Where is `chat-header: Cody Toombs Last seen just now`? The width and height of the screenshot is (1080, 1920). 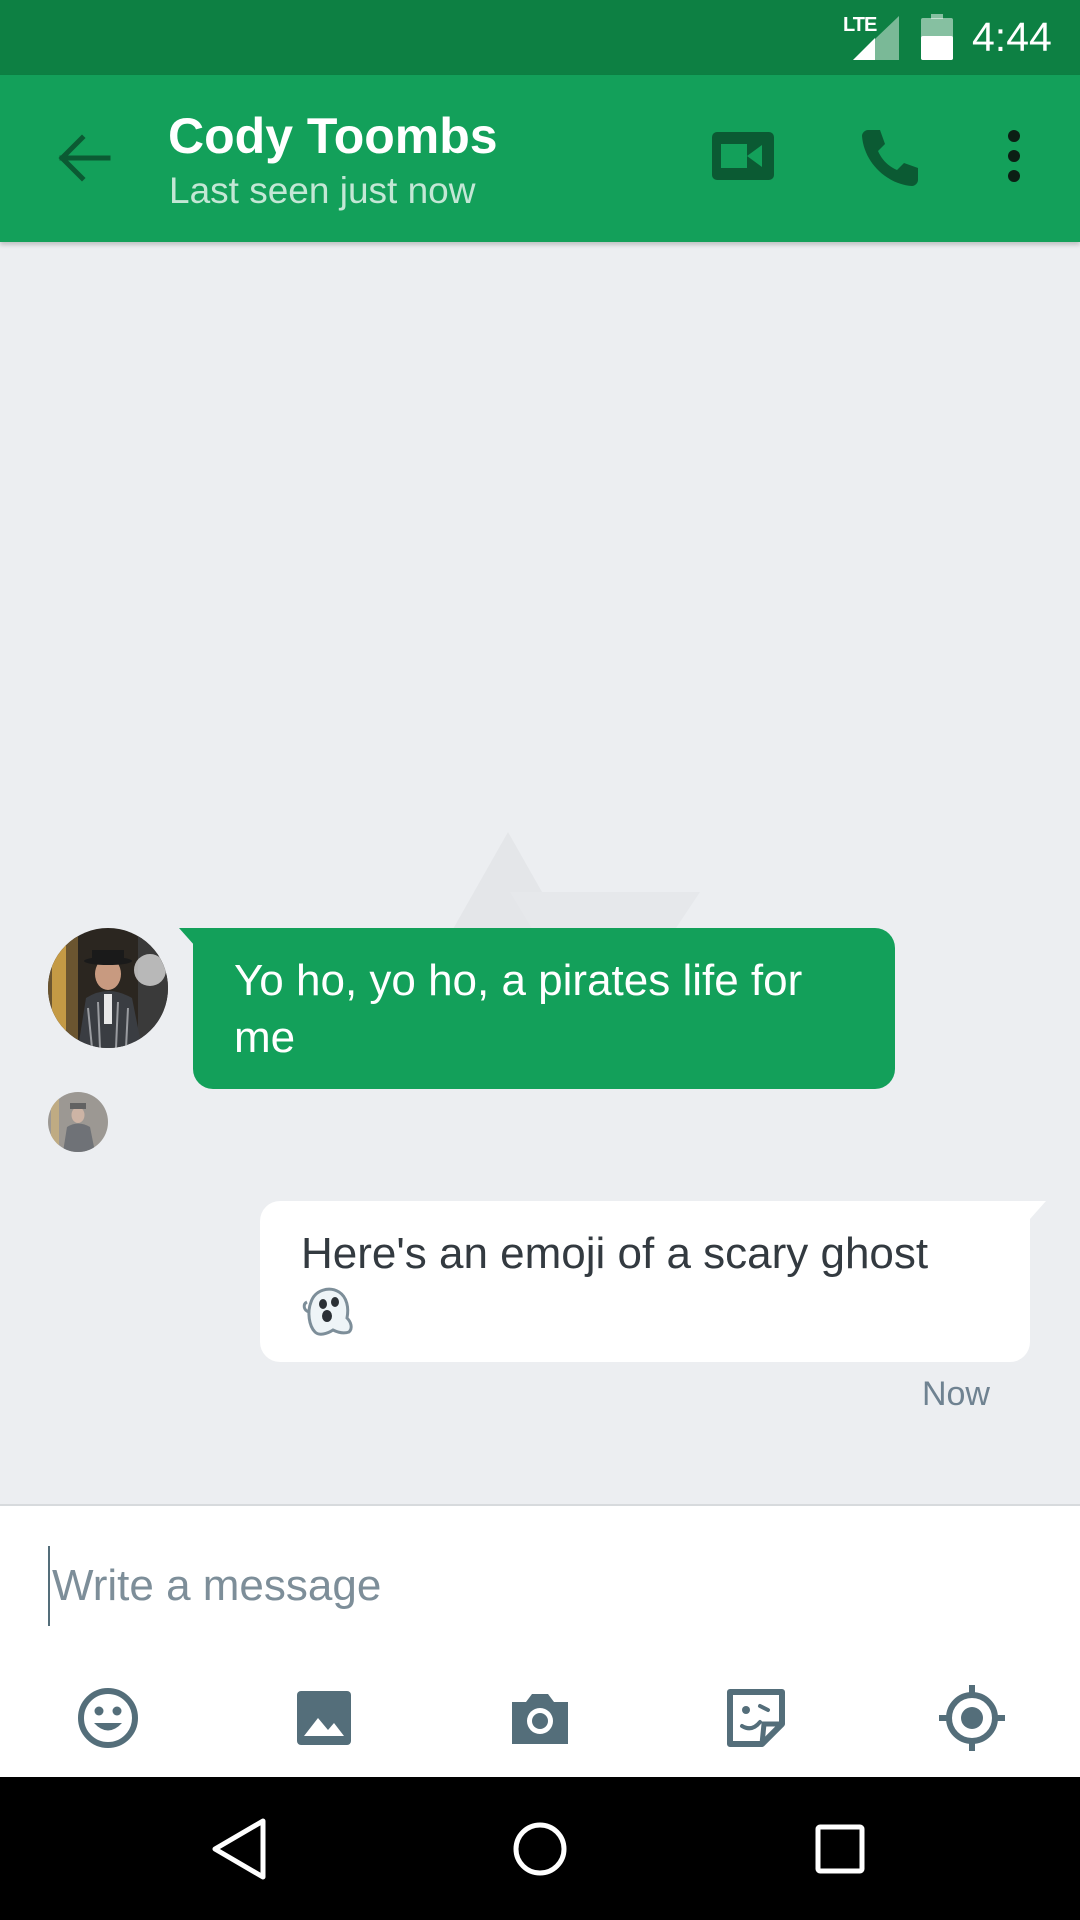 chat-header: Cody Toombs Last seen just now is located at coordinates (540, 158).